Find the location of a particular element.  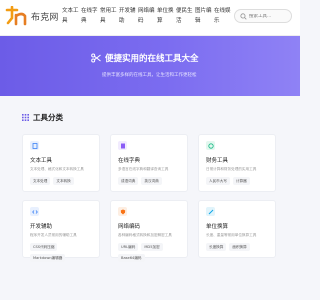

hero-title-row: 便捷实用的在线工具大全 is located at coordinates (145, 58).